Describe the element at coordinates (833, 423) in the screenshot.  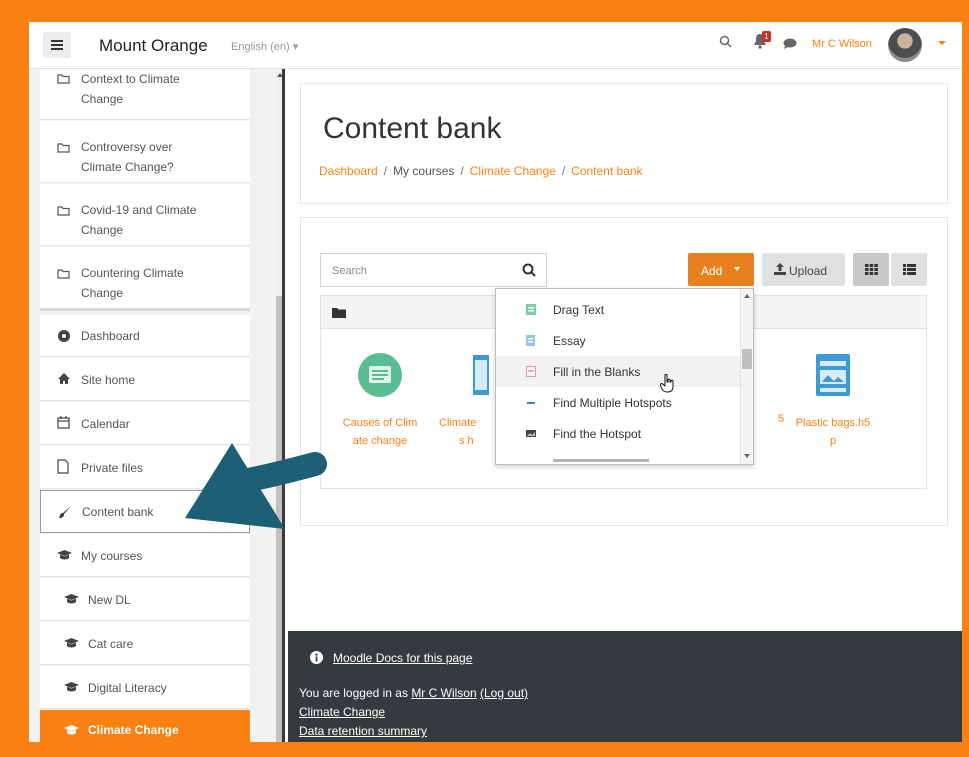
I see `content-item-name-1: Plastic bags.h5` at that location.